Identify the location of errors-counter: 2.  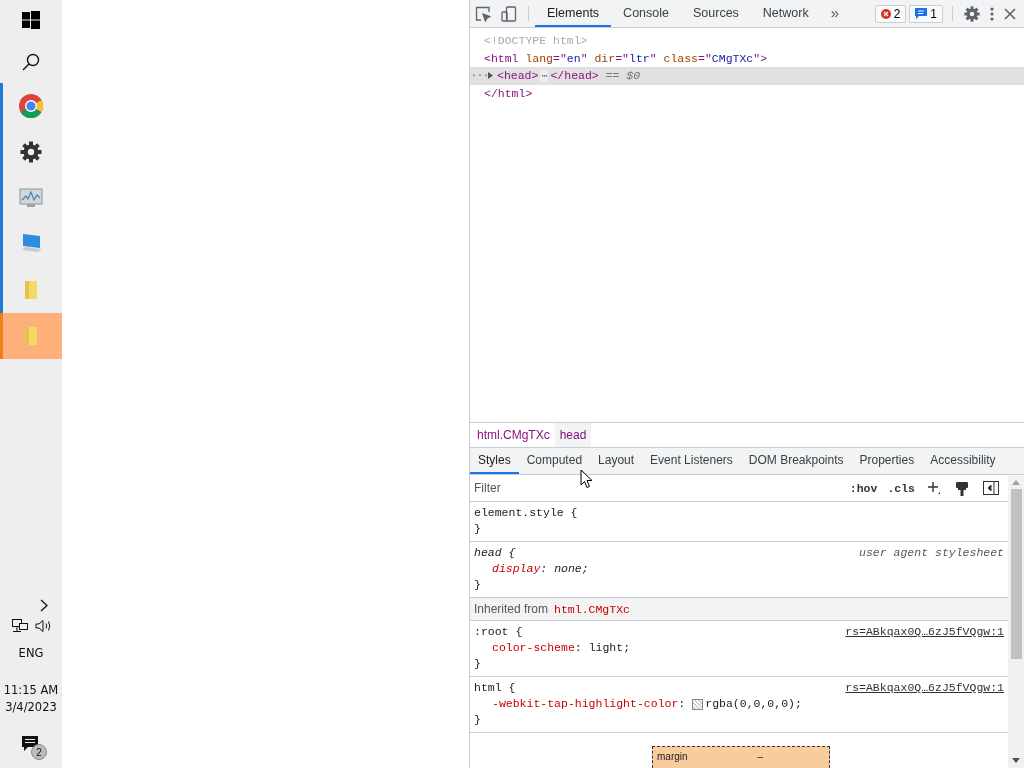
(890, 13).